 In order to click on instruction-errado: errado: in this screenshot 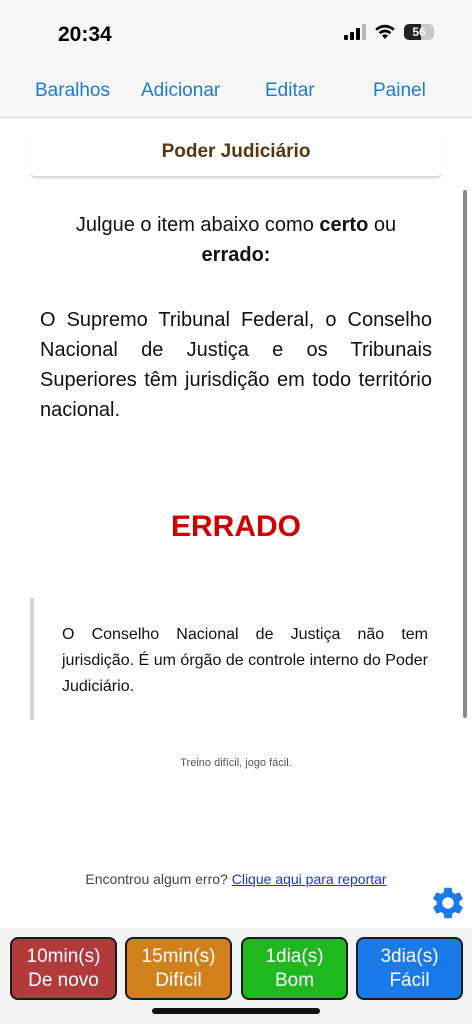, I will do `click(236, 255)`.